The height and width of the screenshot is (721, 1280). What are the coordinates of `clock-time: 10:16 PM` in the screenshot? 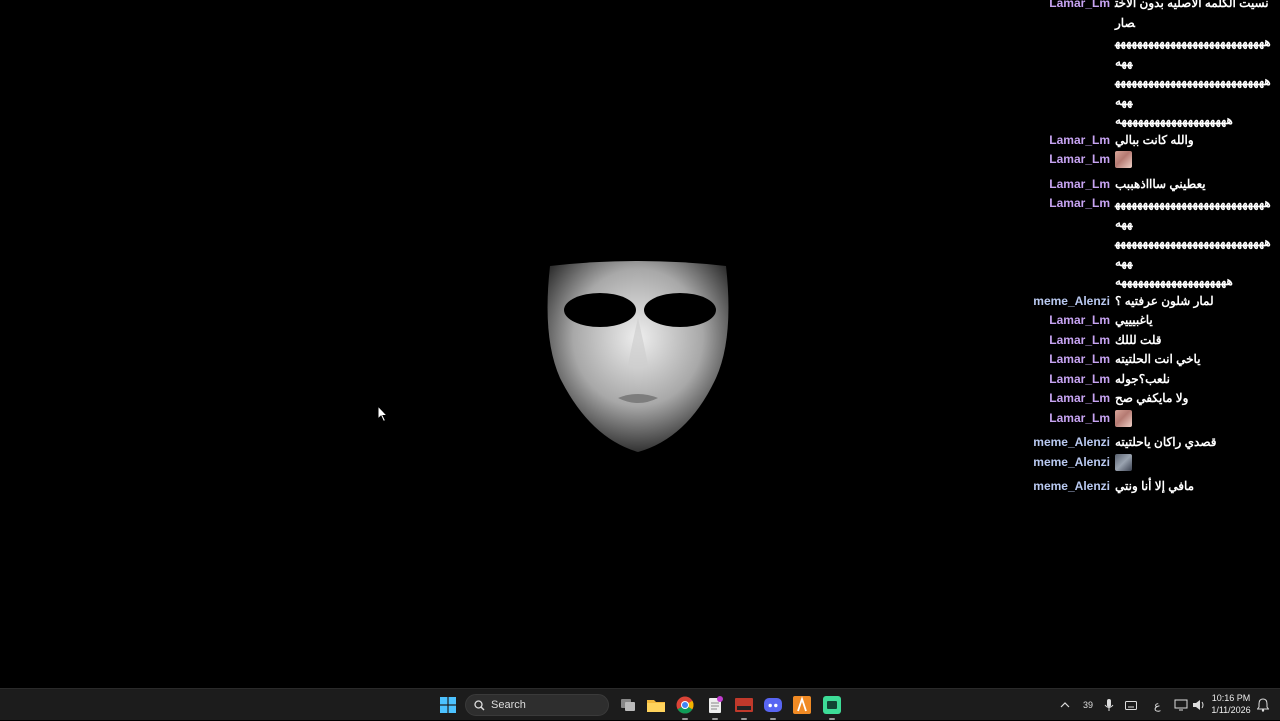 It's located at (1231, 698).